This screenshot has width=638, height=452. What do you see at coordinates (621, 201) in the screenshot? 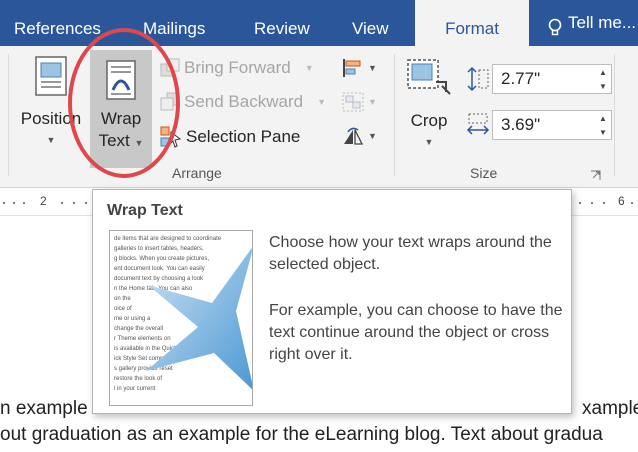
I see `ruler-tick-label: 6` at bounding box center [621, 201].